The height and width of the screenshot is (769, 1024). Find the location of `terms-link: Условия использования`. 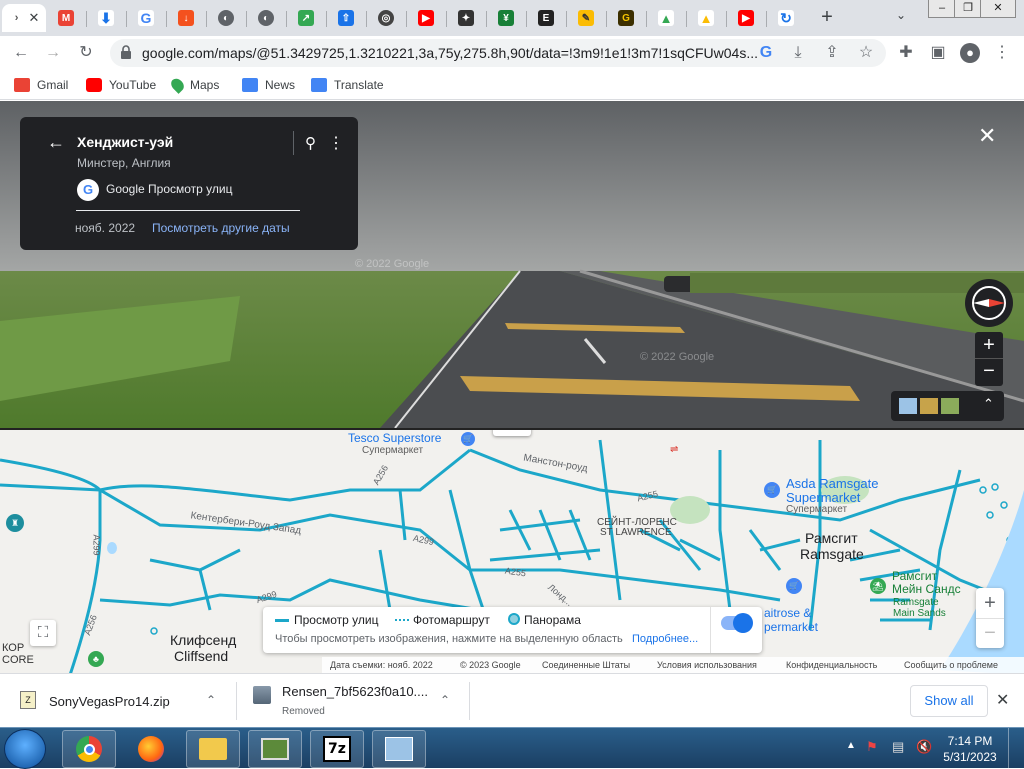

terms-link: Условия использования is located at coordinates (707, 665).